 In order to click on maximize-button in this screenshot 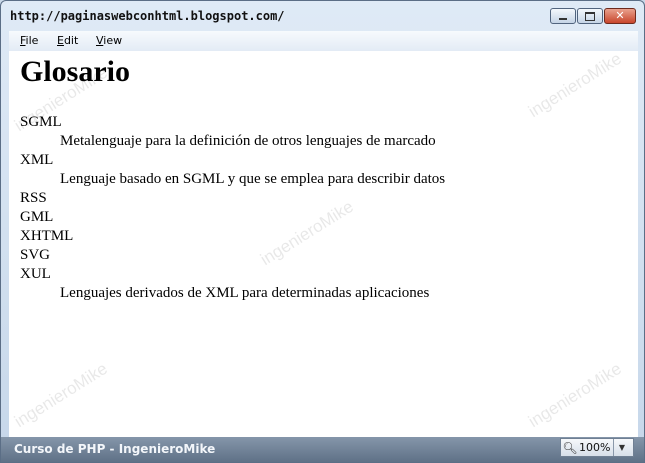, I will do `click(590, 16)`.